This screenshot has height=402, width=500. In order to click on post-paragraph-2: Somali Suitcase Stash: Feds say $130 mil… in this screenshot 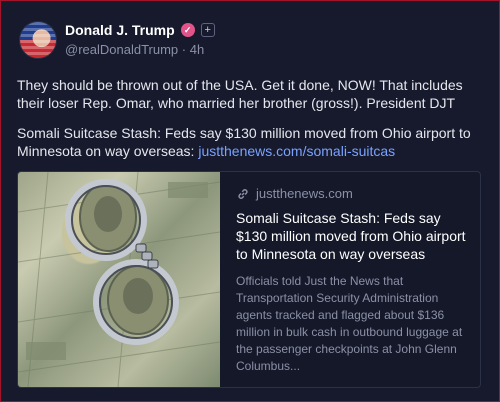, I will do `click(252, 142)`.